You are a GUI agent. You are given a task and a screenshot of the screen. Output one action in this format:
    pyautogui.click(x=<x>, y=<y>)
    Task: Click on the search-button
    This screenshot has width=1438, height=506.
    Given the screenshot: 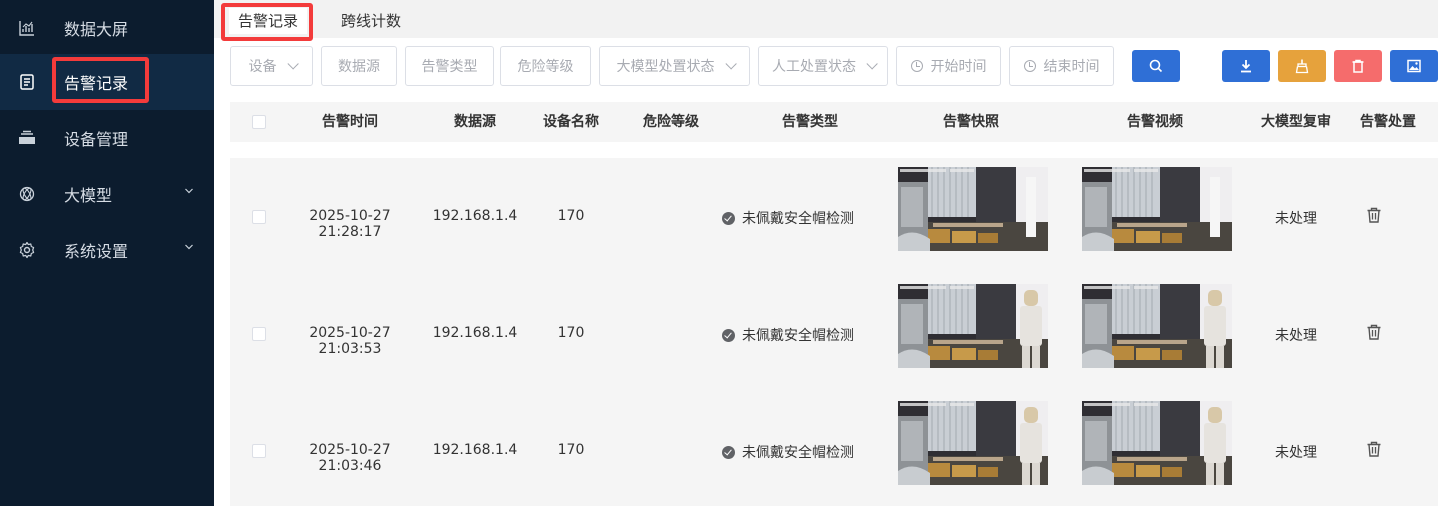 What is the action you would take?
    pyautogui.click(x=1156, y=66)
    